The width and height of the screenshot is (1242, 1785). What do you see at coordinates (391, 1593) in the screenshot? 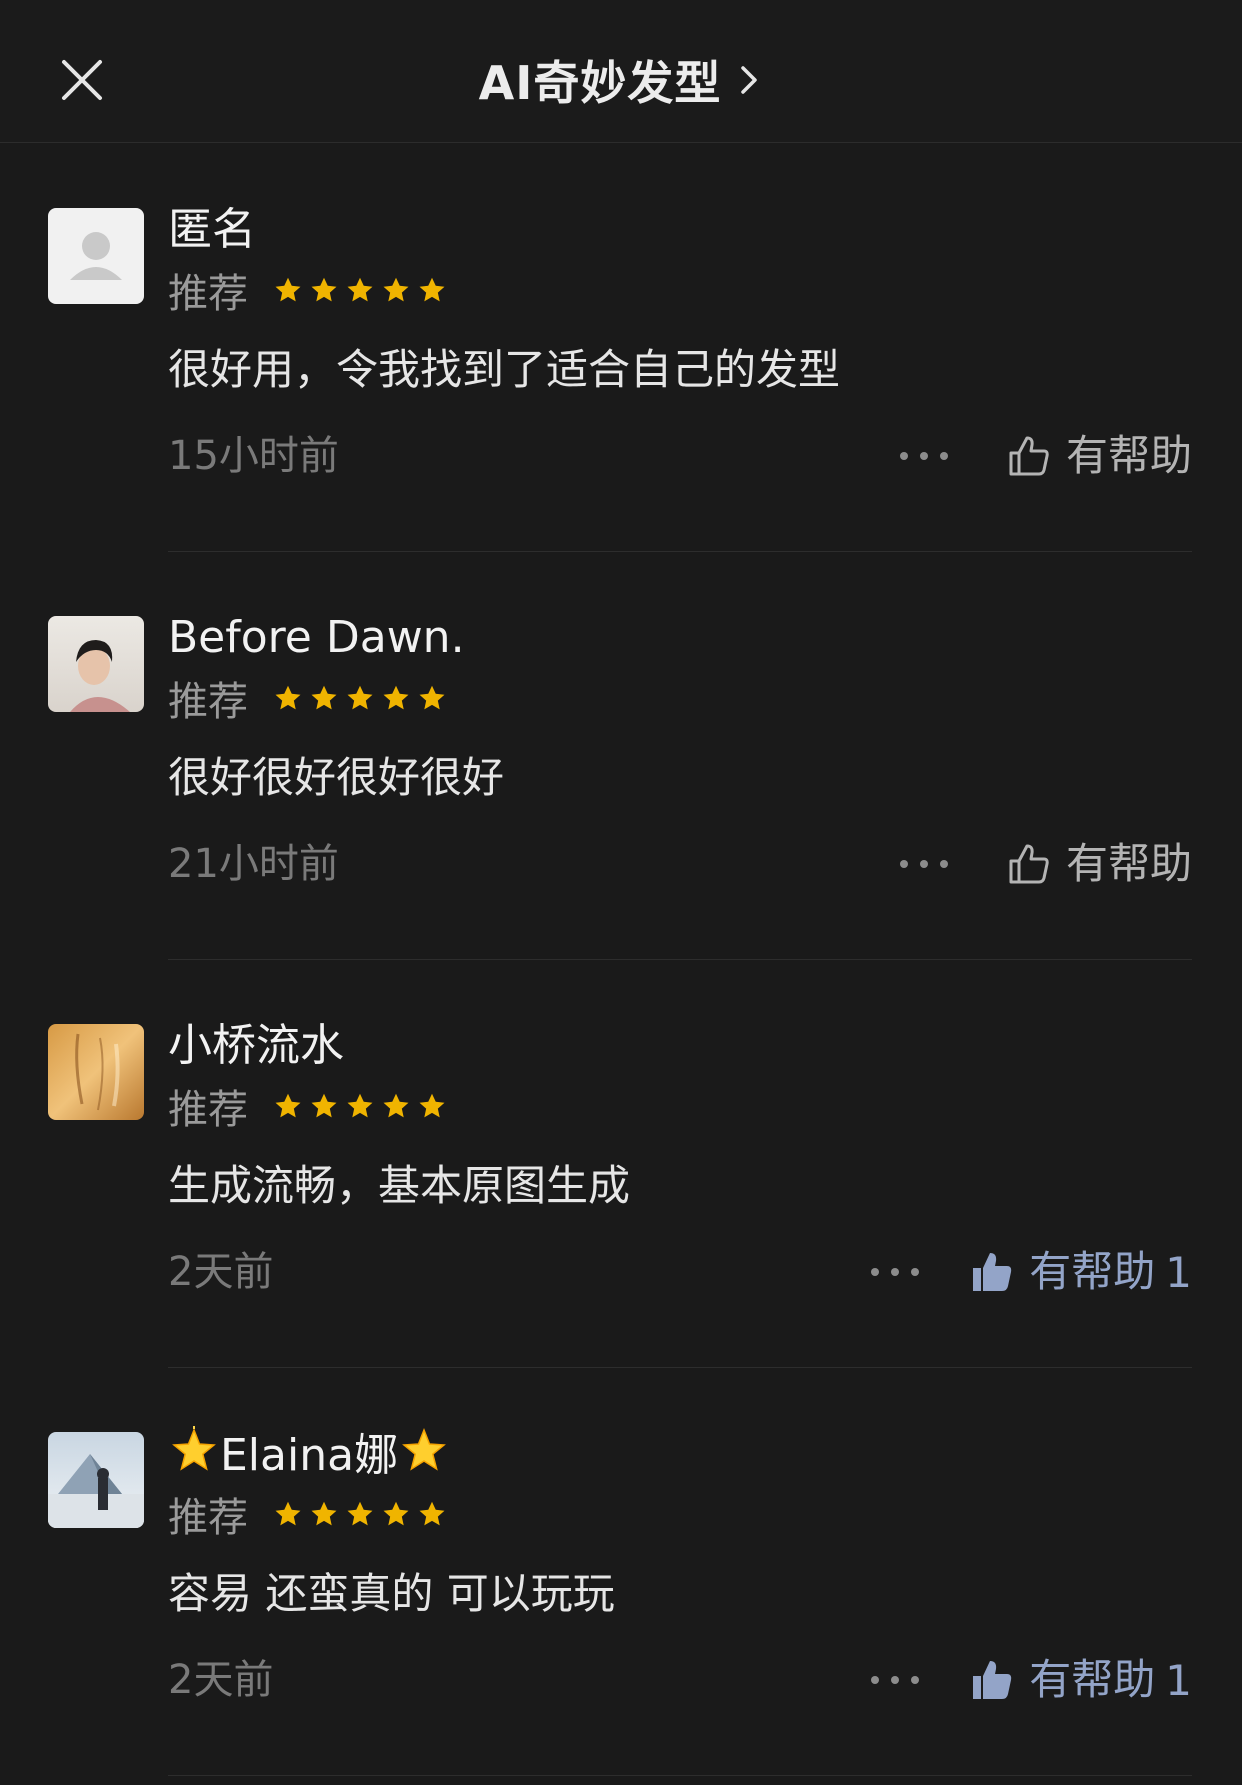
I see `review-text: 容易 还蛮真的 可以玩玩` at bounding box center [391, 1593].